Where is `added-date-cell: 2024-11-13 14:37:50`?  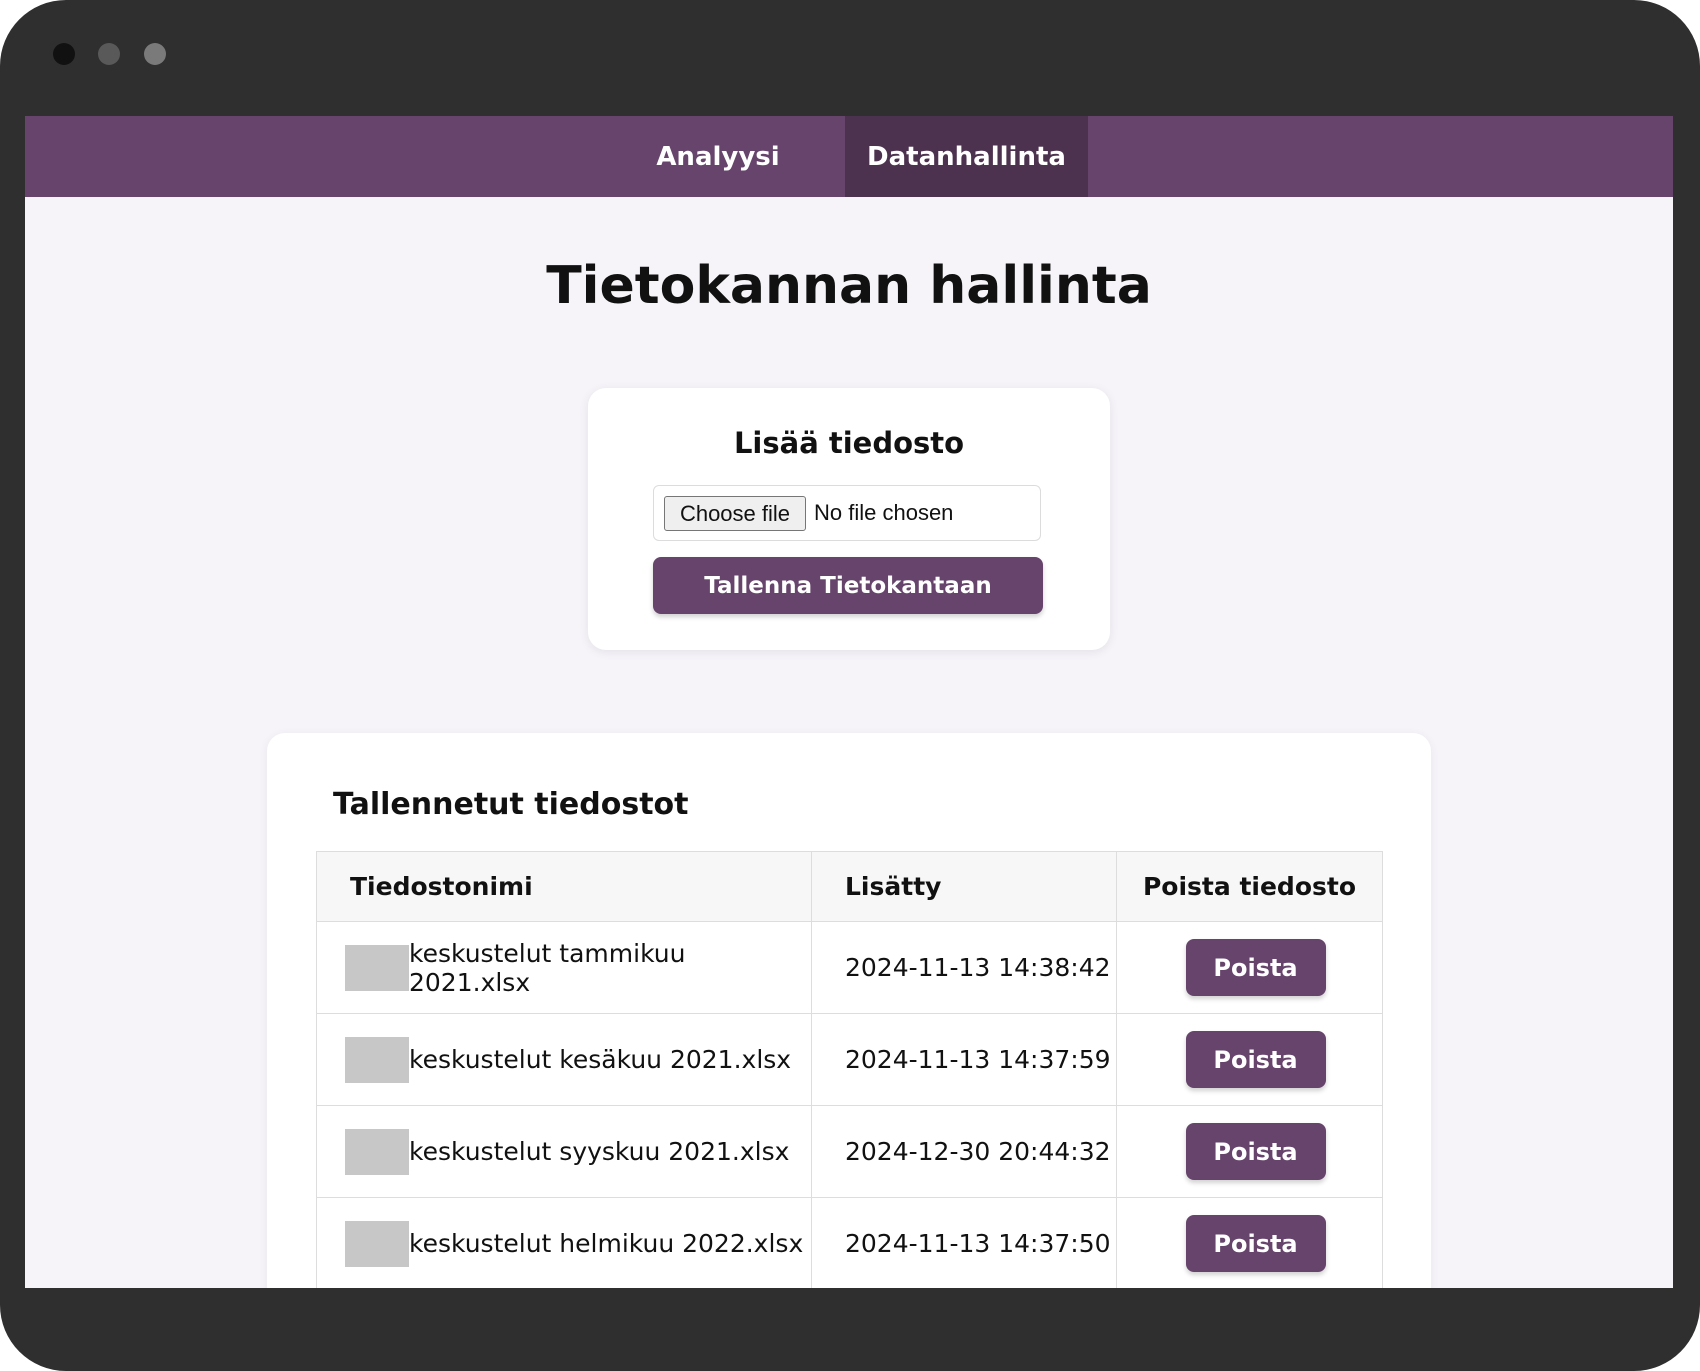
added-date-cell: 2024-11-13 14:37:50 is located at coordinates (964, 1242).